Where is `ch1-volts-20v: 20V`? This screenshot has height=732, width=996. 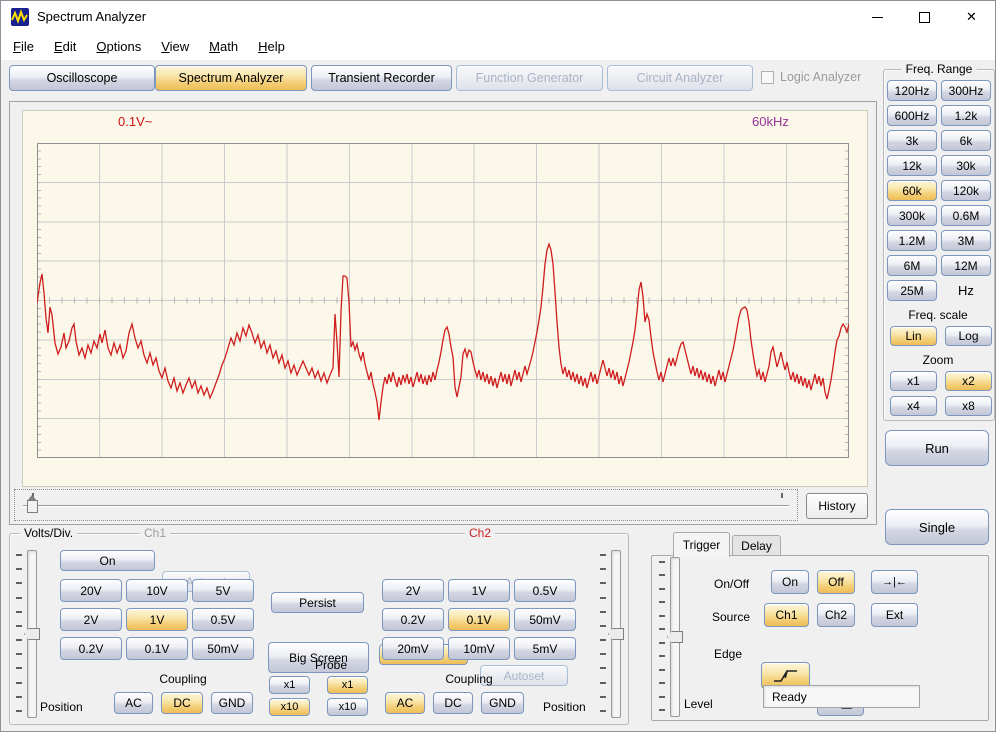
ch1-volts-20v: 20V is located at coordinates (91, 590).